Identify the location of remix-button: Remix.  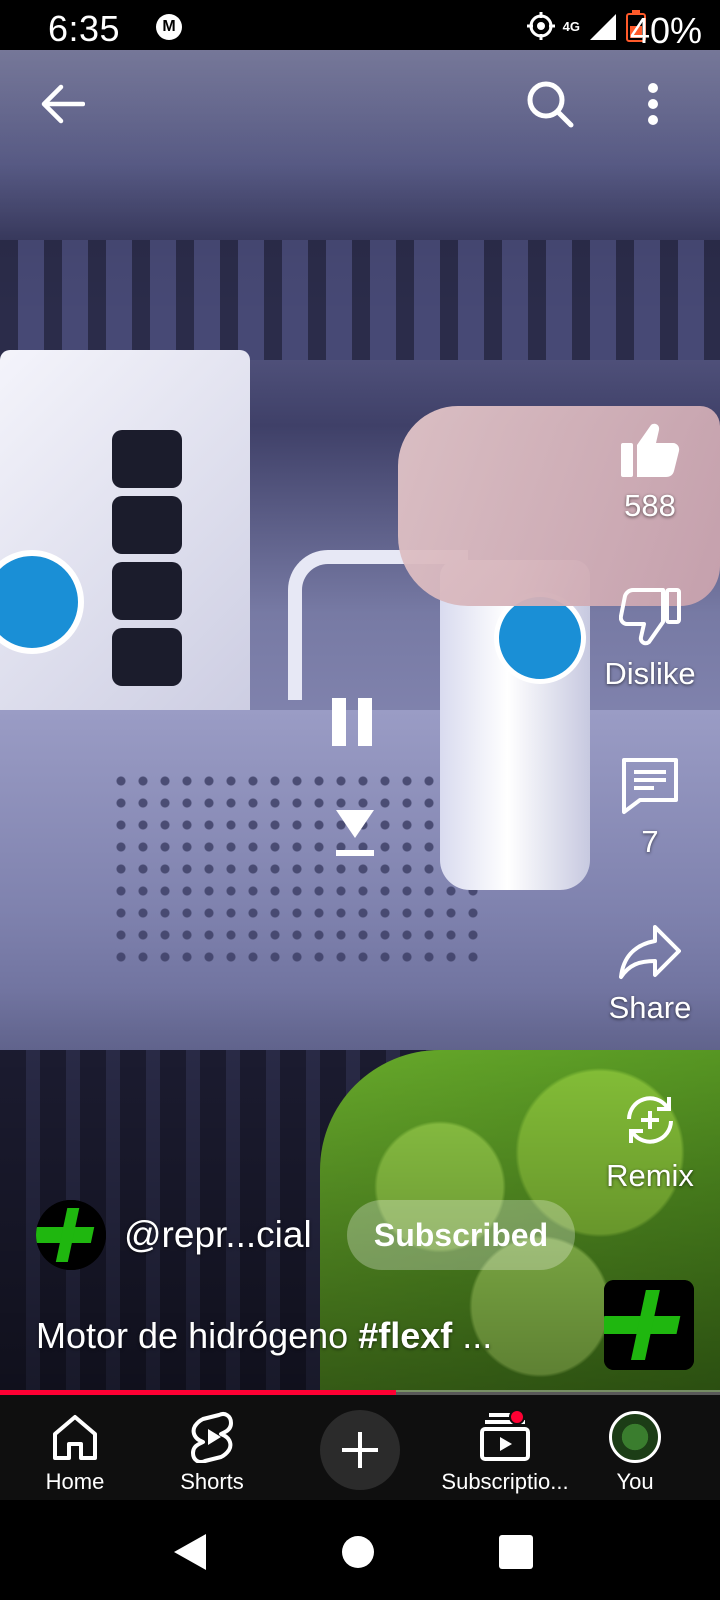
(650, 1141).